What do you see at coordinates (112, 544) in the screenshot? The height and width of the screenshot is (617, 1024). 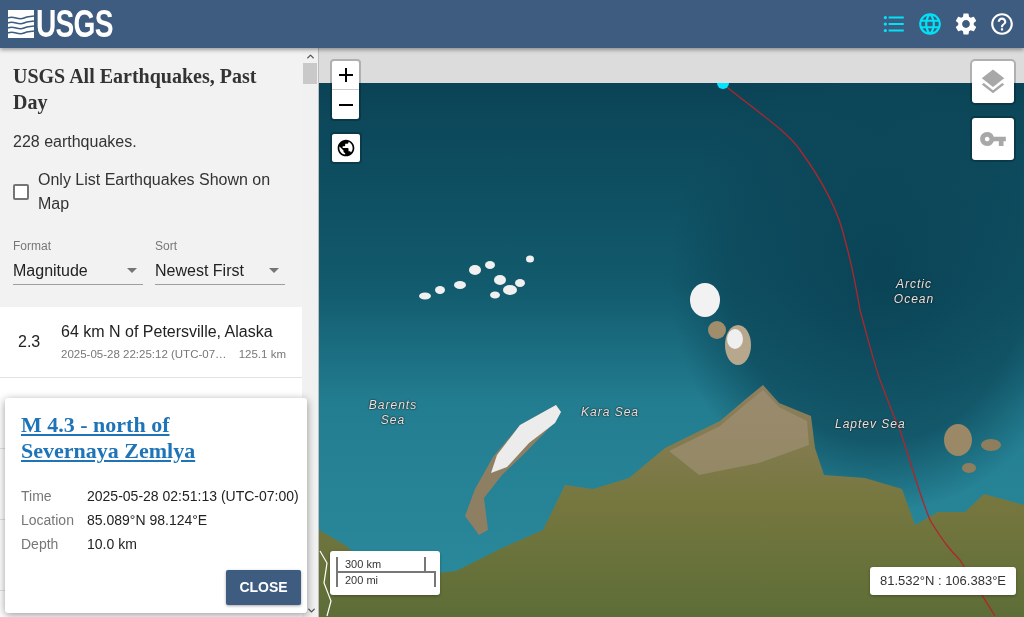 I see `detail-value: 10.0 km` at bounding box center [112, 544].